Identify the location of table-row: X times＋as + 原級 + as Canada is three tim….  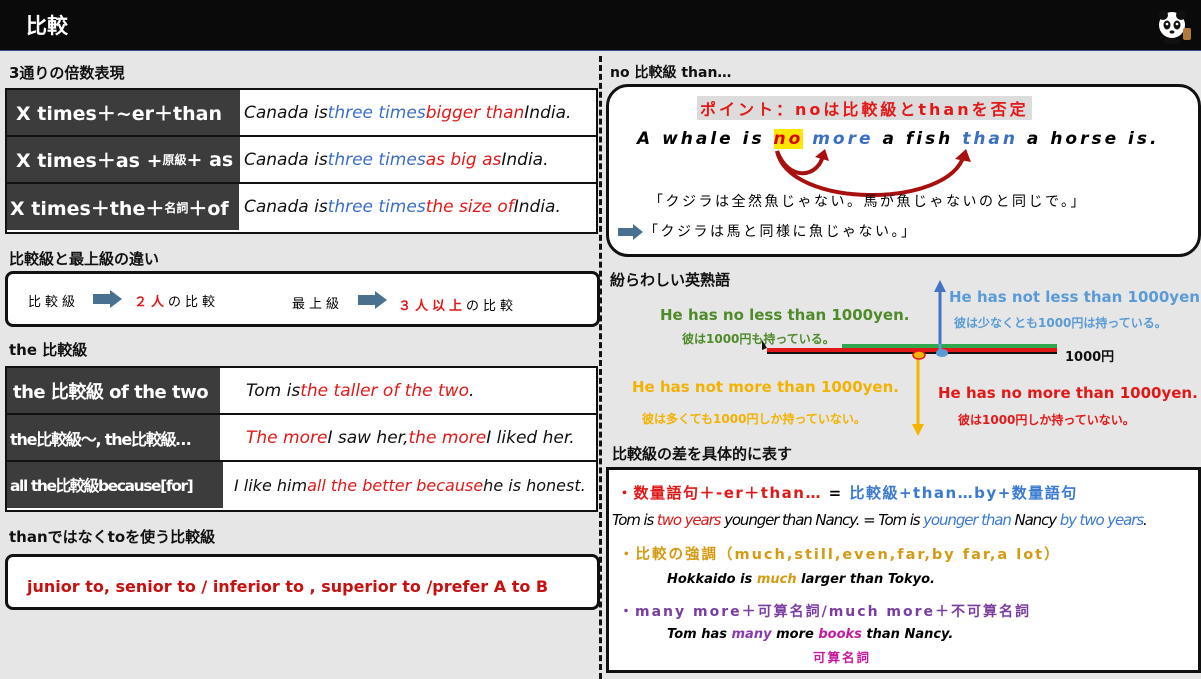
(301, 160).